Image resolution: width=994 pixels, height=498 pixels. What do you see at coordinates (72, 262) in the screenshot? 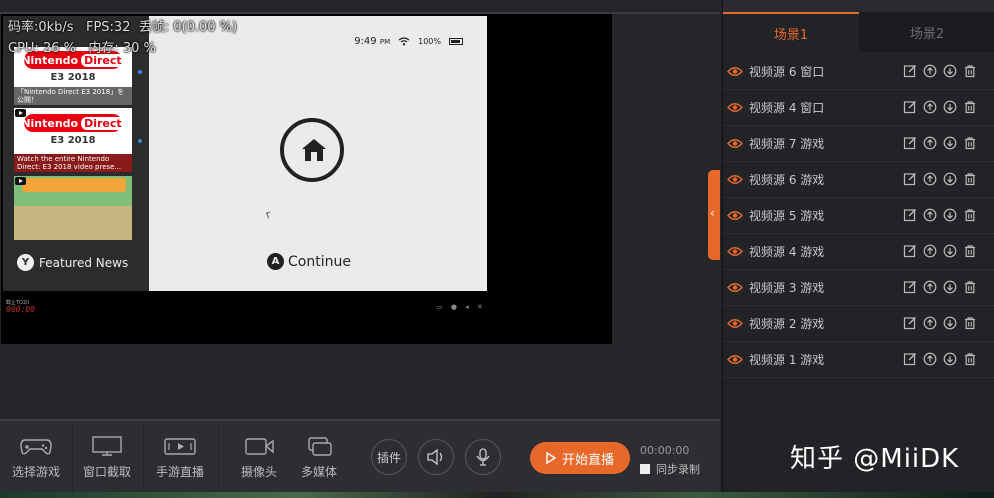
I see `featured-news-prompt: Y Featured News` at bounding box center [72, 262].